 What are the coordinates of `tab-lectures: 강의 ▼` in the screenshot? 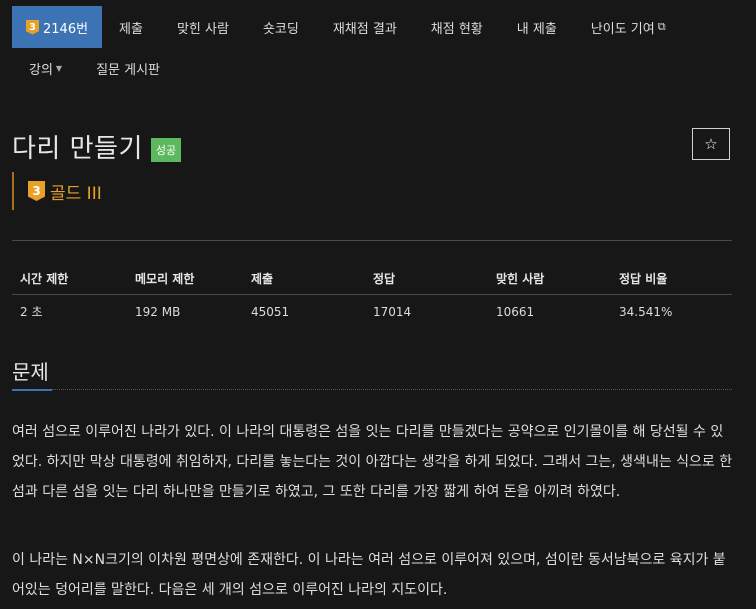 It's located at (45, 68).